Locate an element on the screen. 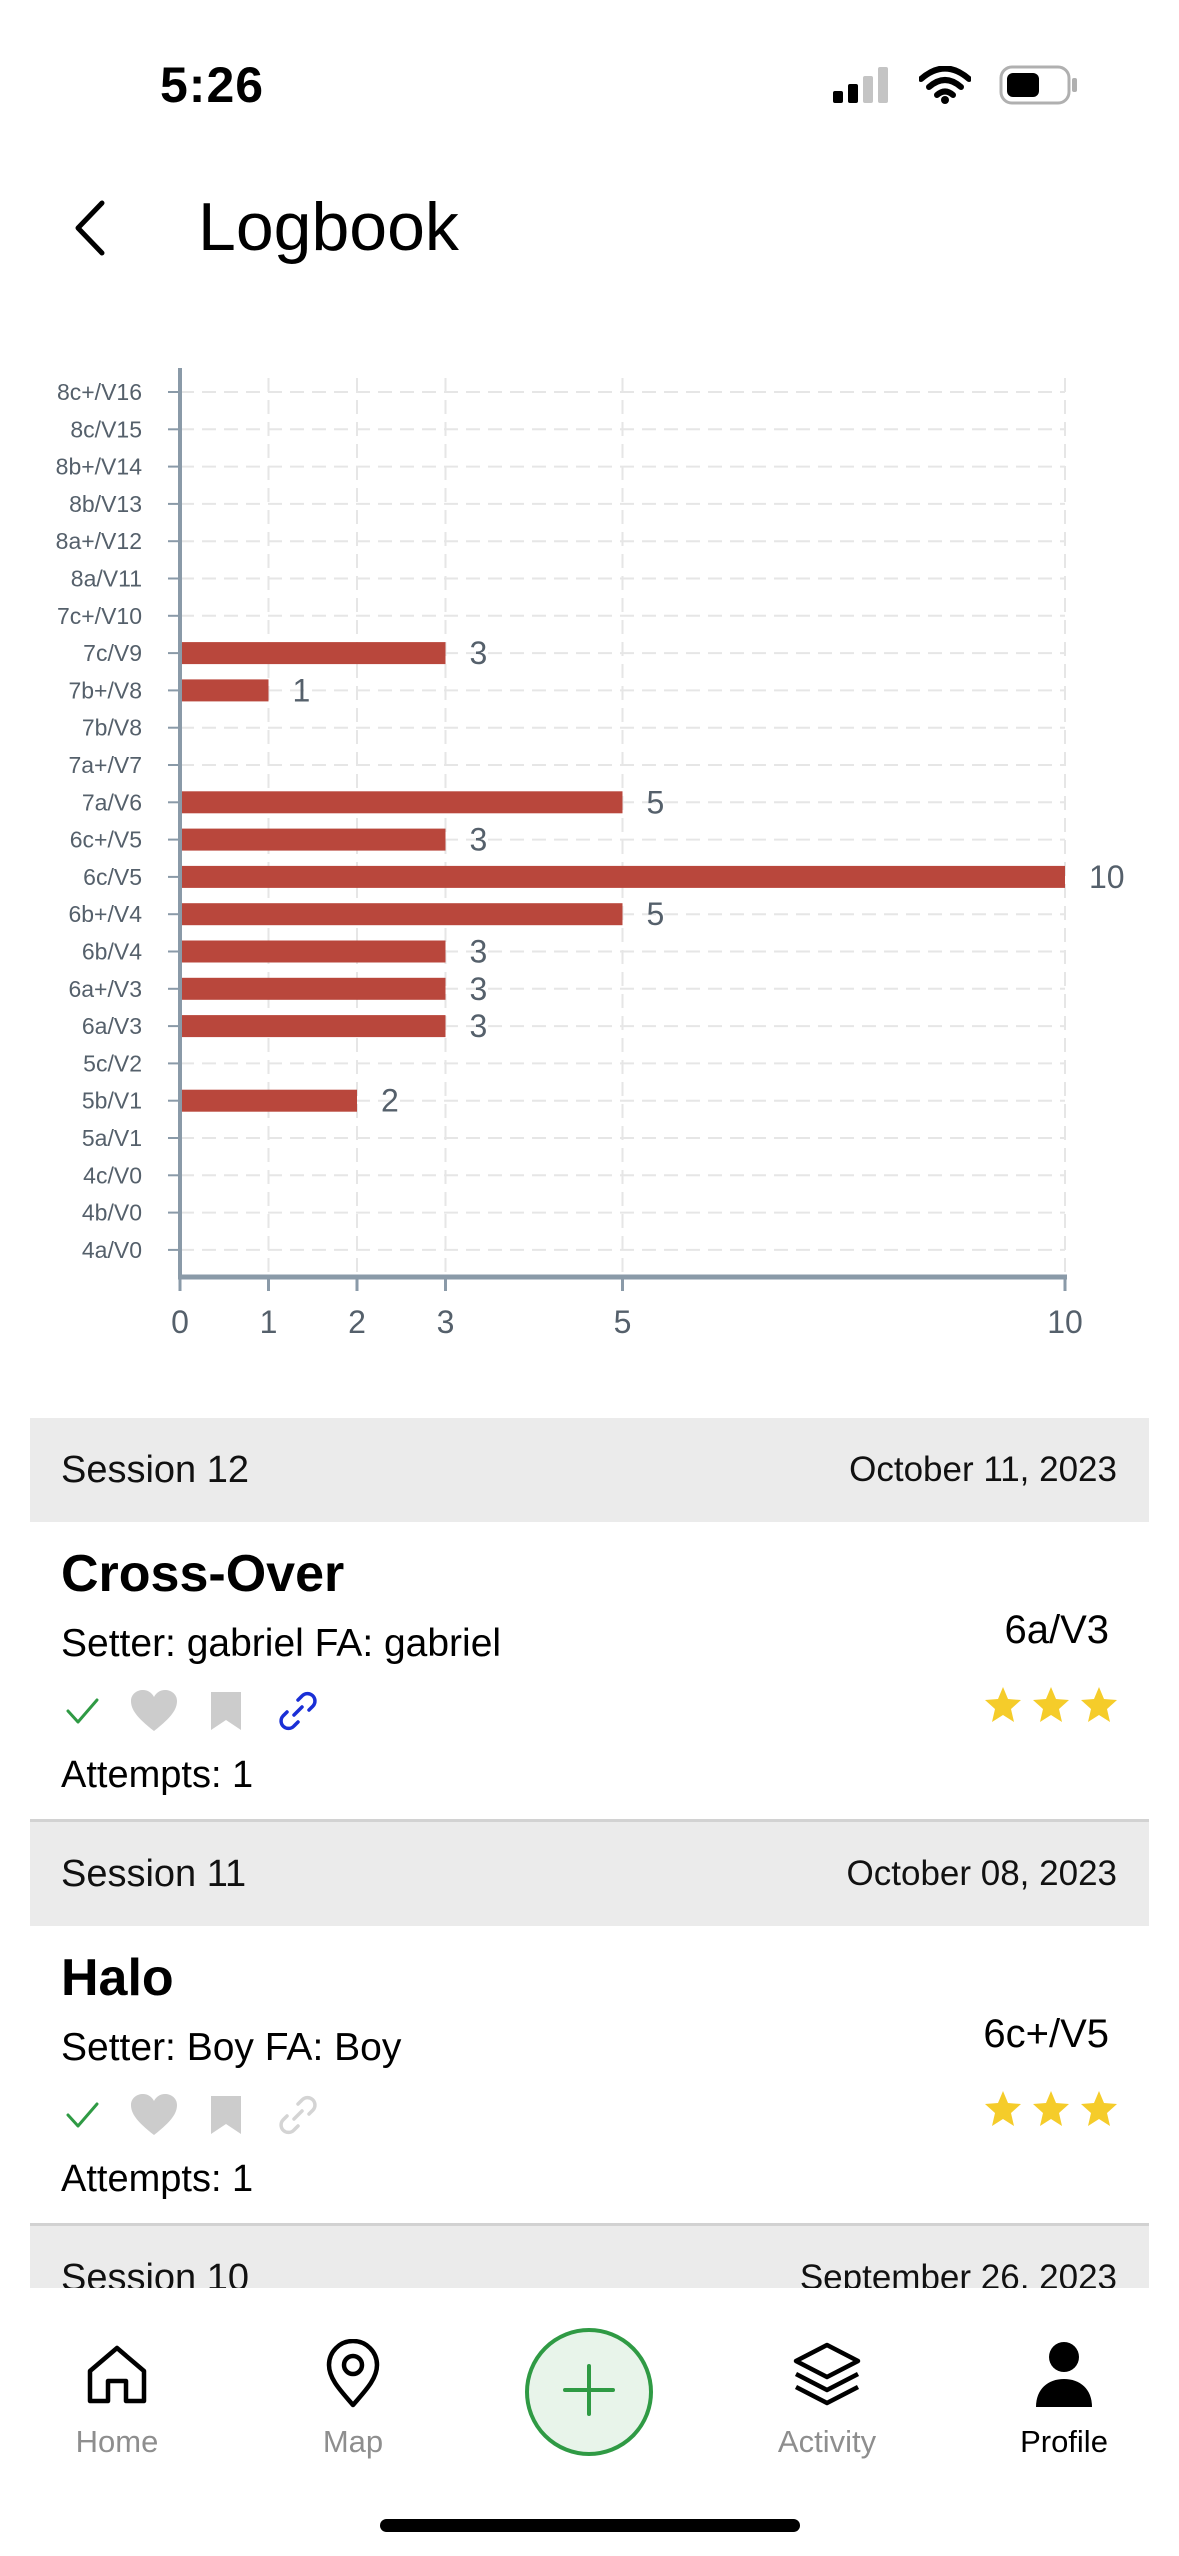 Image resolution: width=1179 pixels, height=2556 pixels. climb-grade: 6a/V3 is located at coordinates (1056, 1630).